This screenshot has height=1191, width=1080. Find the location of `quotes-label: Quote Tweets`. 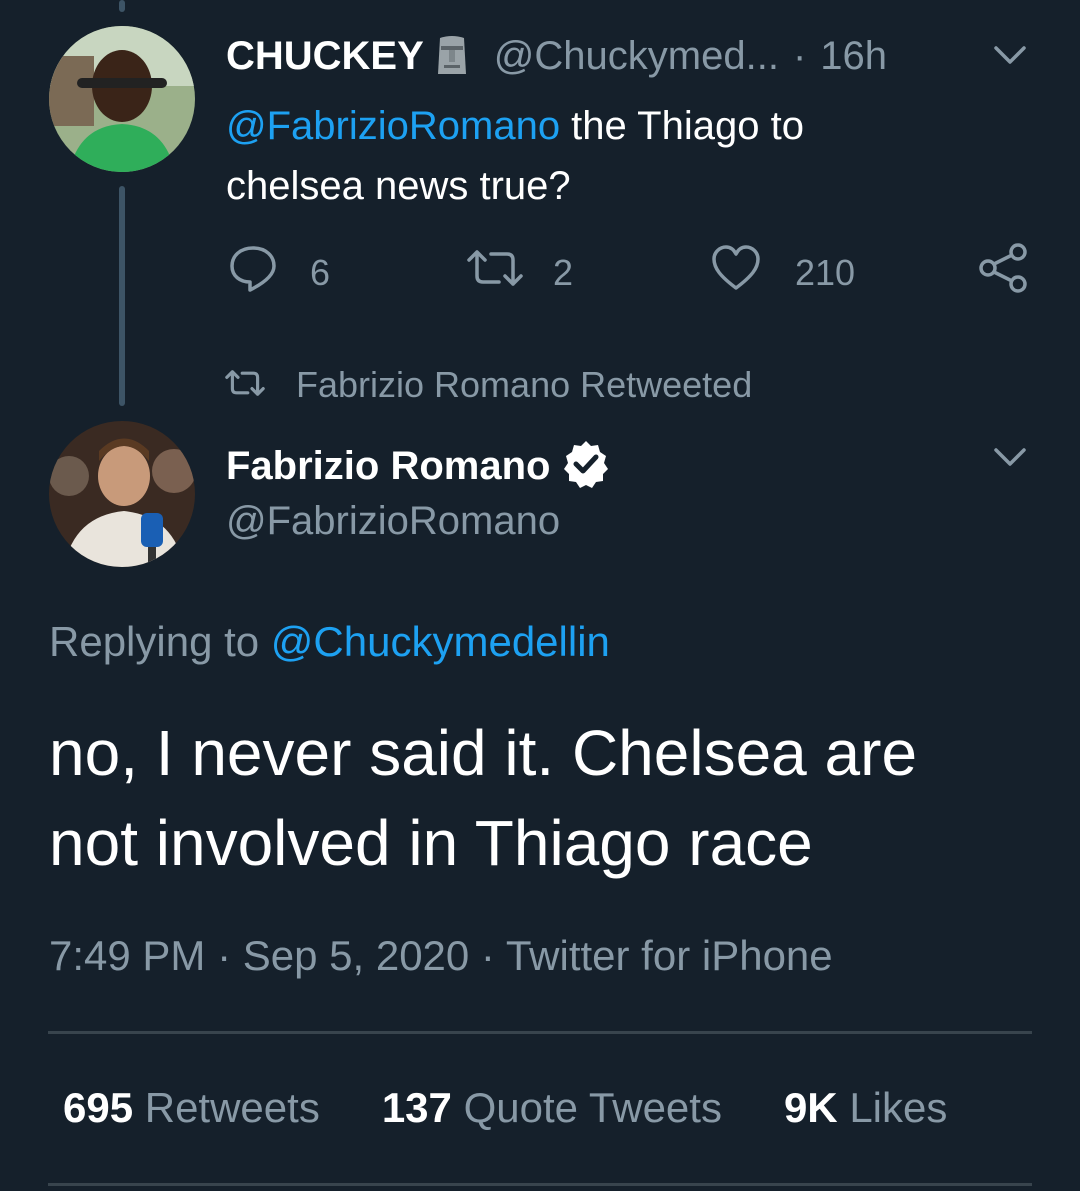

quotes-label: Quote Tweets is located at coordinates (586, 1107).